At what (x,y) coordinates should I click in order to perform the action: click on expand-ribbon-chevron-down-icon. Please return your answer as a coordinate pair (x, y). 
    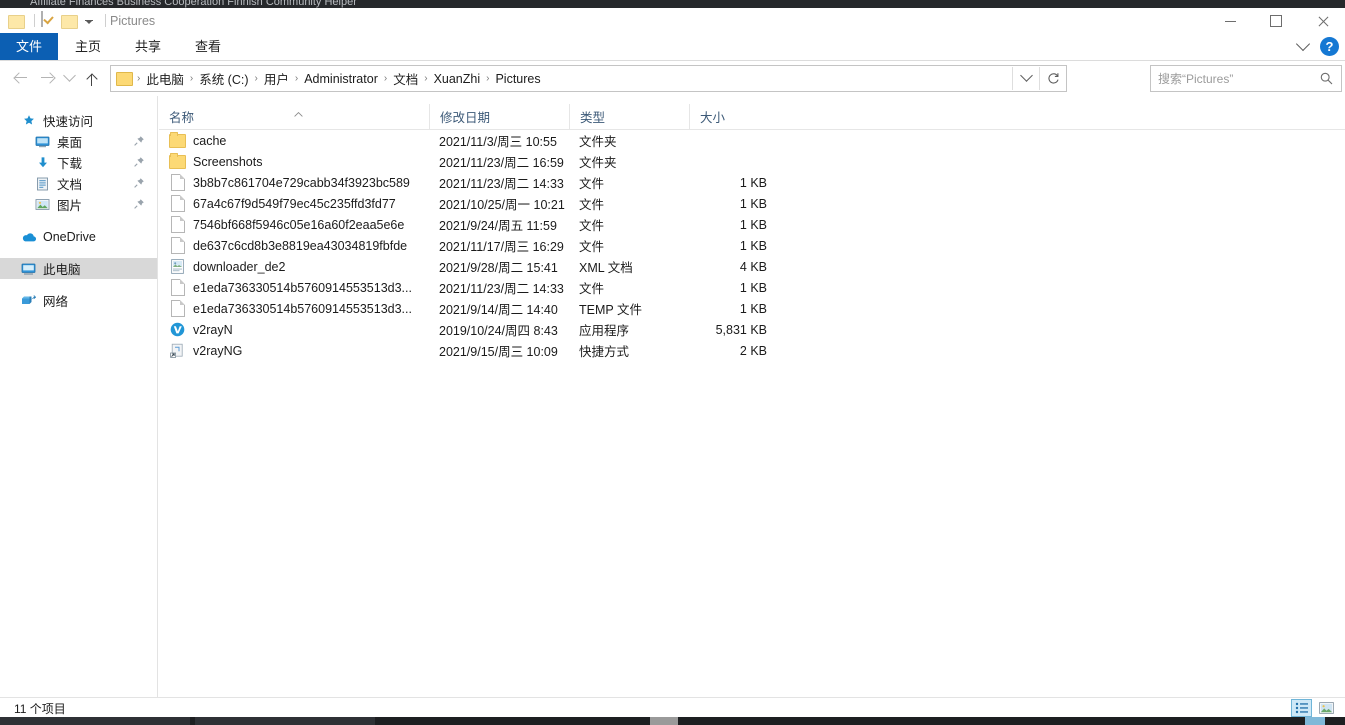
    Looking at the image, I should click on (1303, 43).